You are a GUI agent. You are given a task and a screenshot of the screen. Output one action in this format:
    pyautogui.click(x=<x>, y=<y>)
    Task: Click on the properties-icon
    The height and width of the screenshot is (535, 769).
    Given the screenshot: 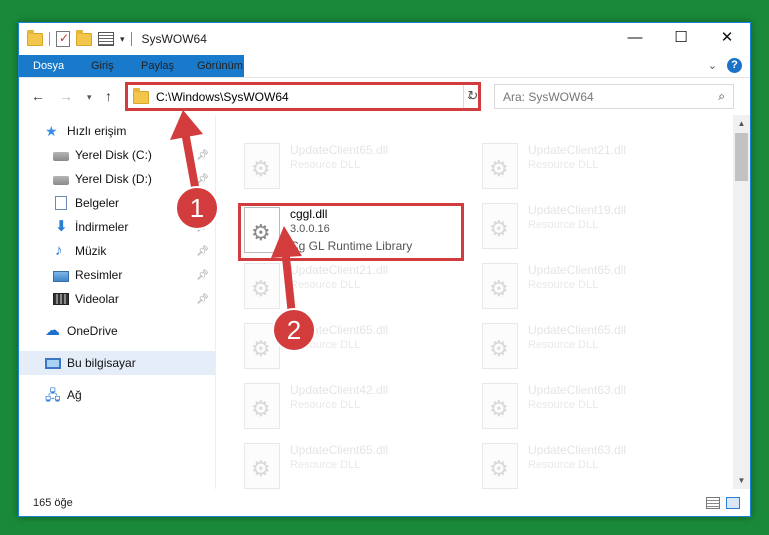 What is the action you would take?
    pyautogui.click(x=106, y=39)
    